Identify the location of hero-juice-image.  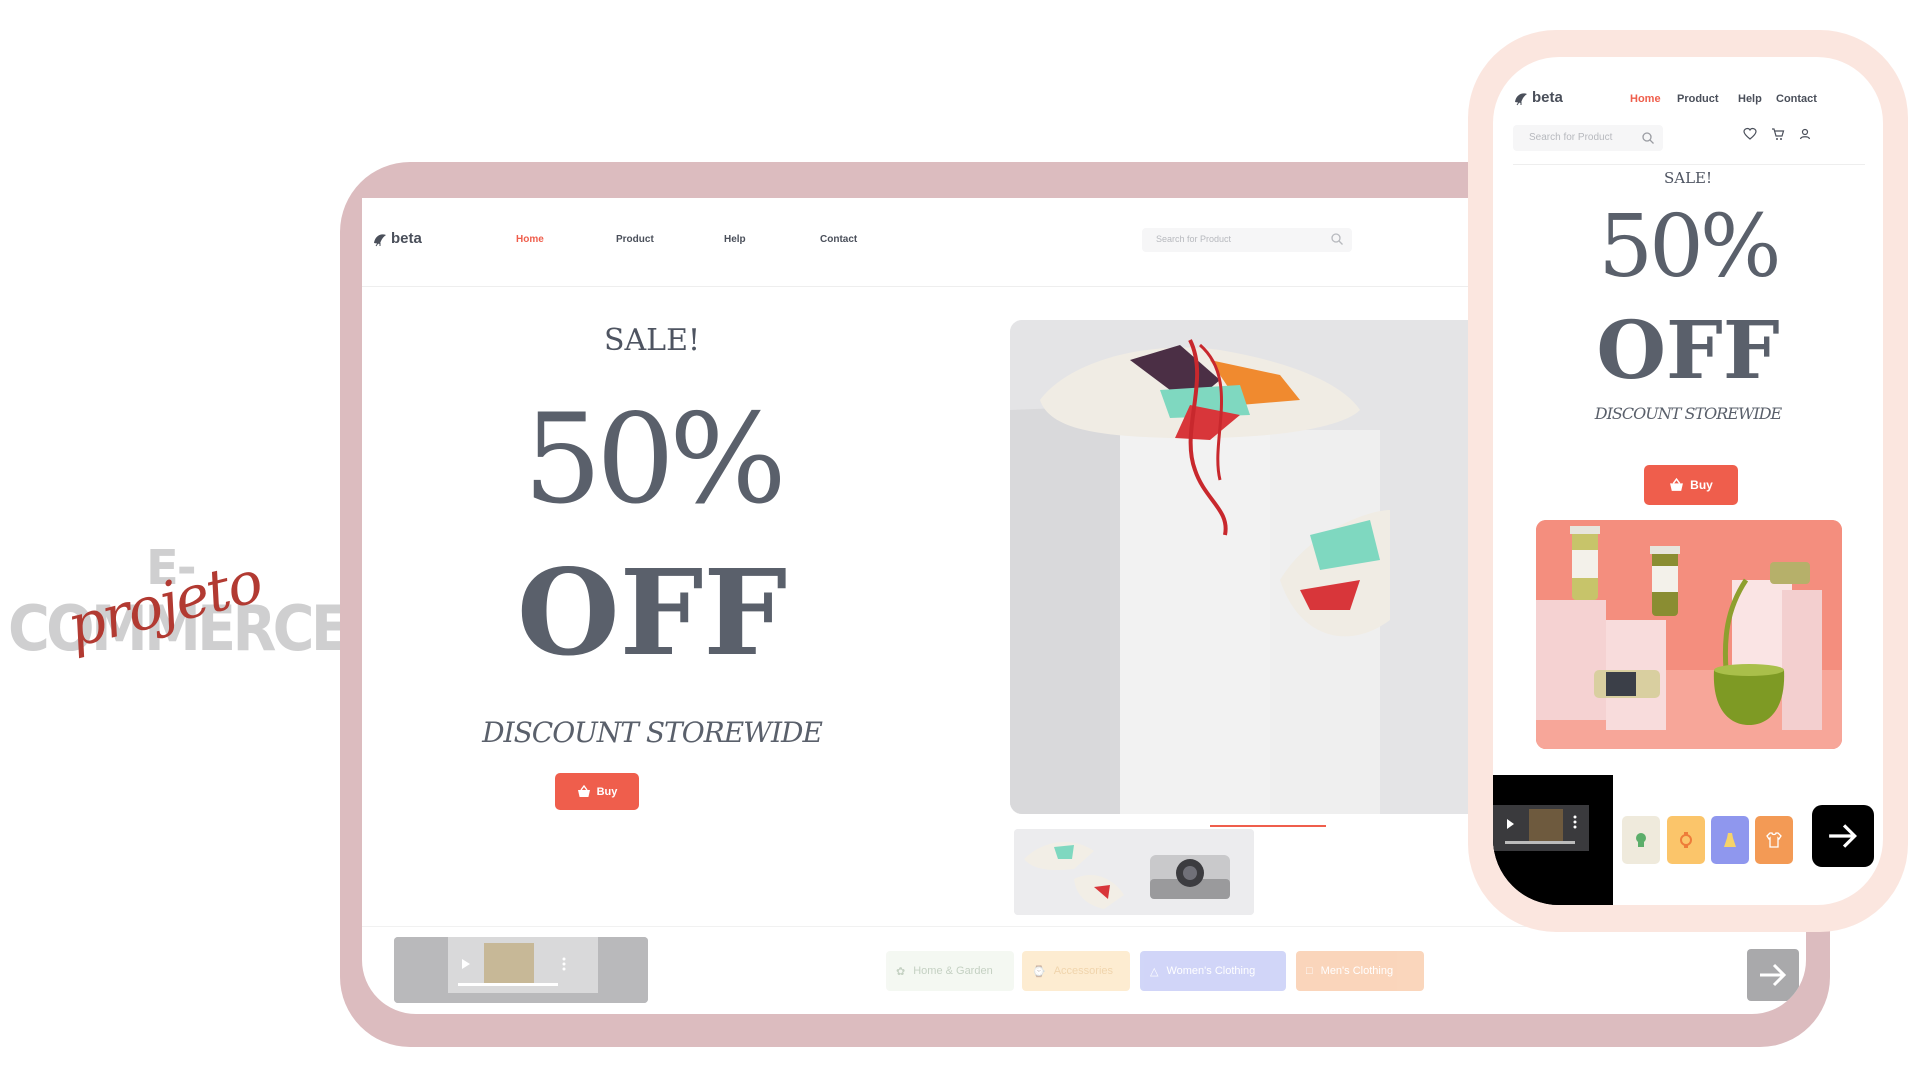
(1689, 634).